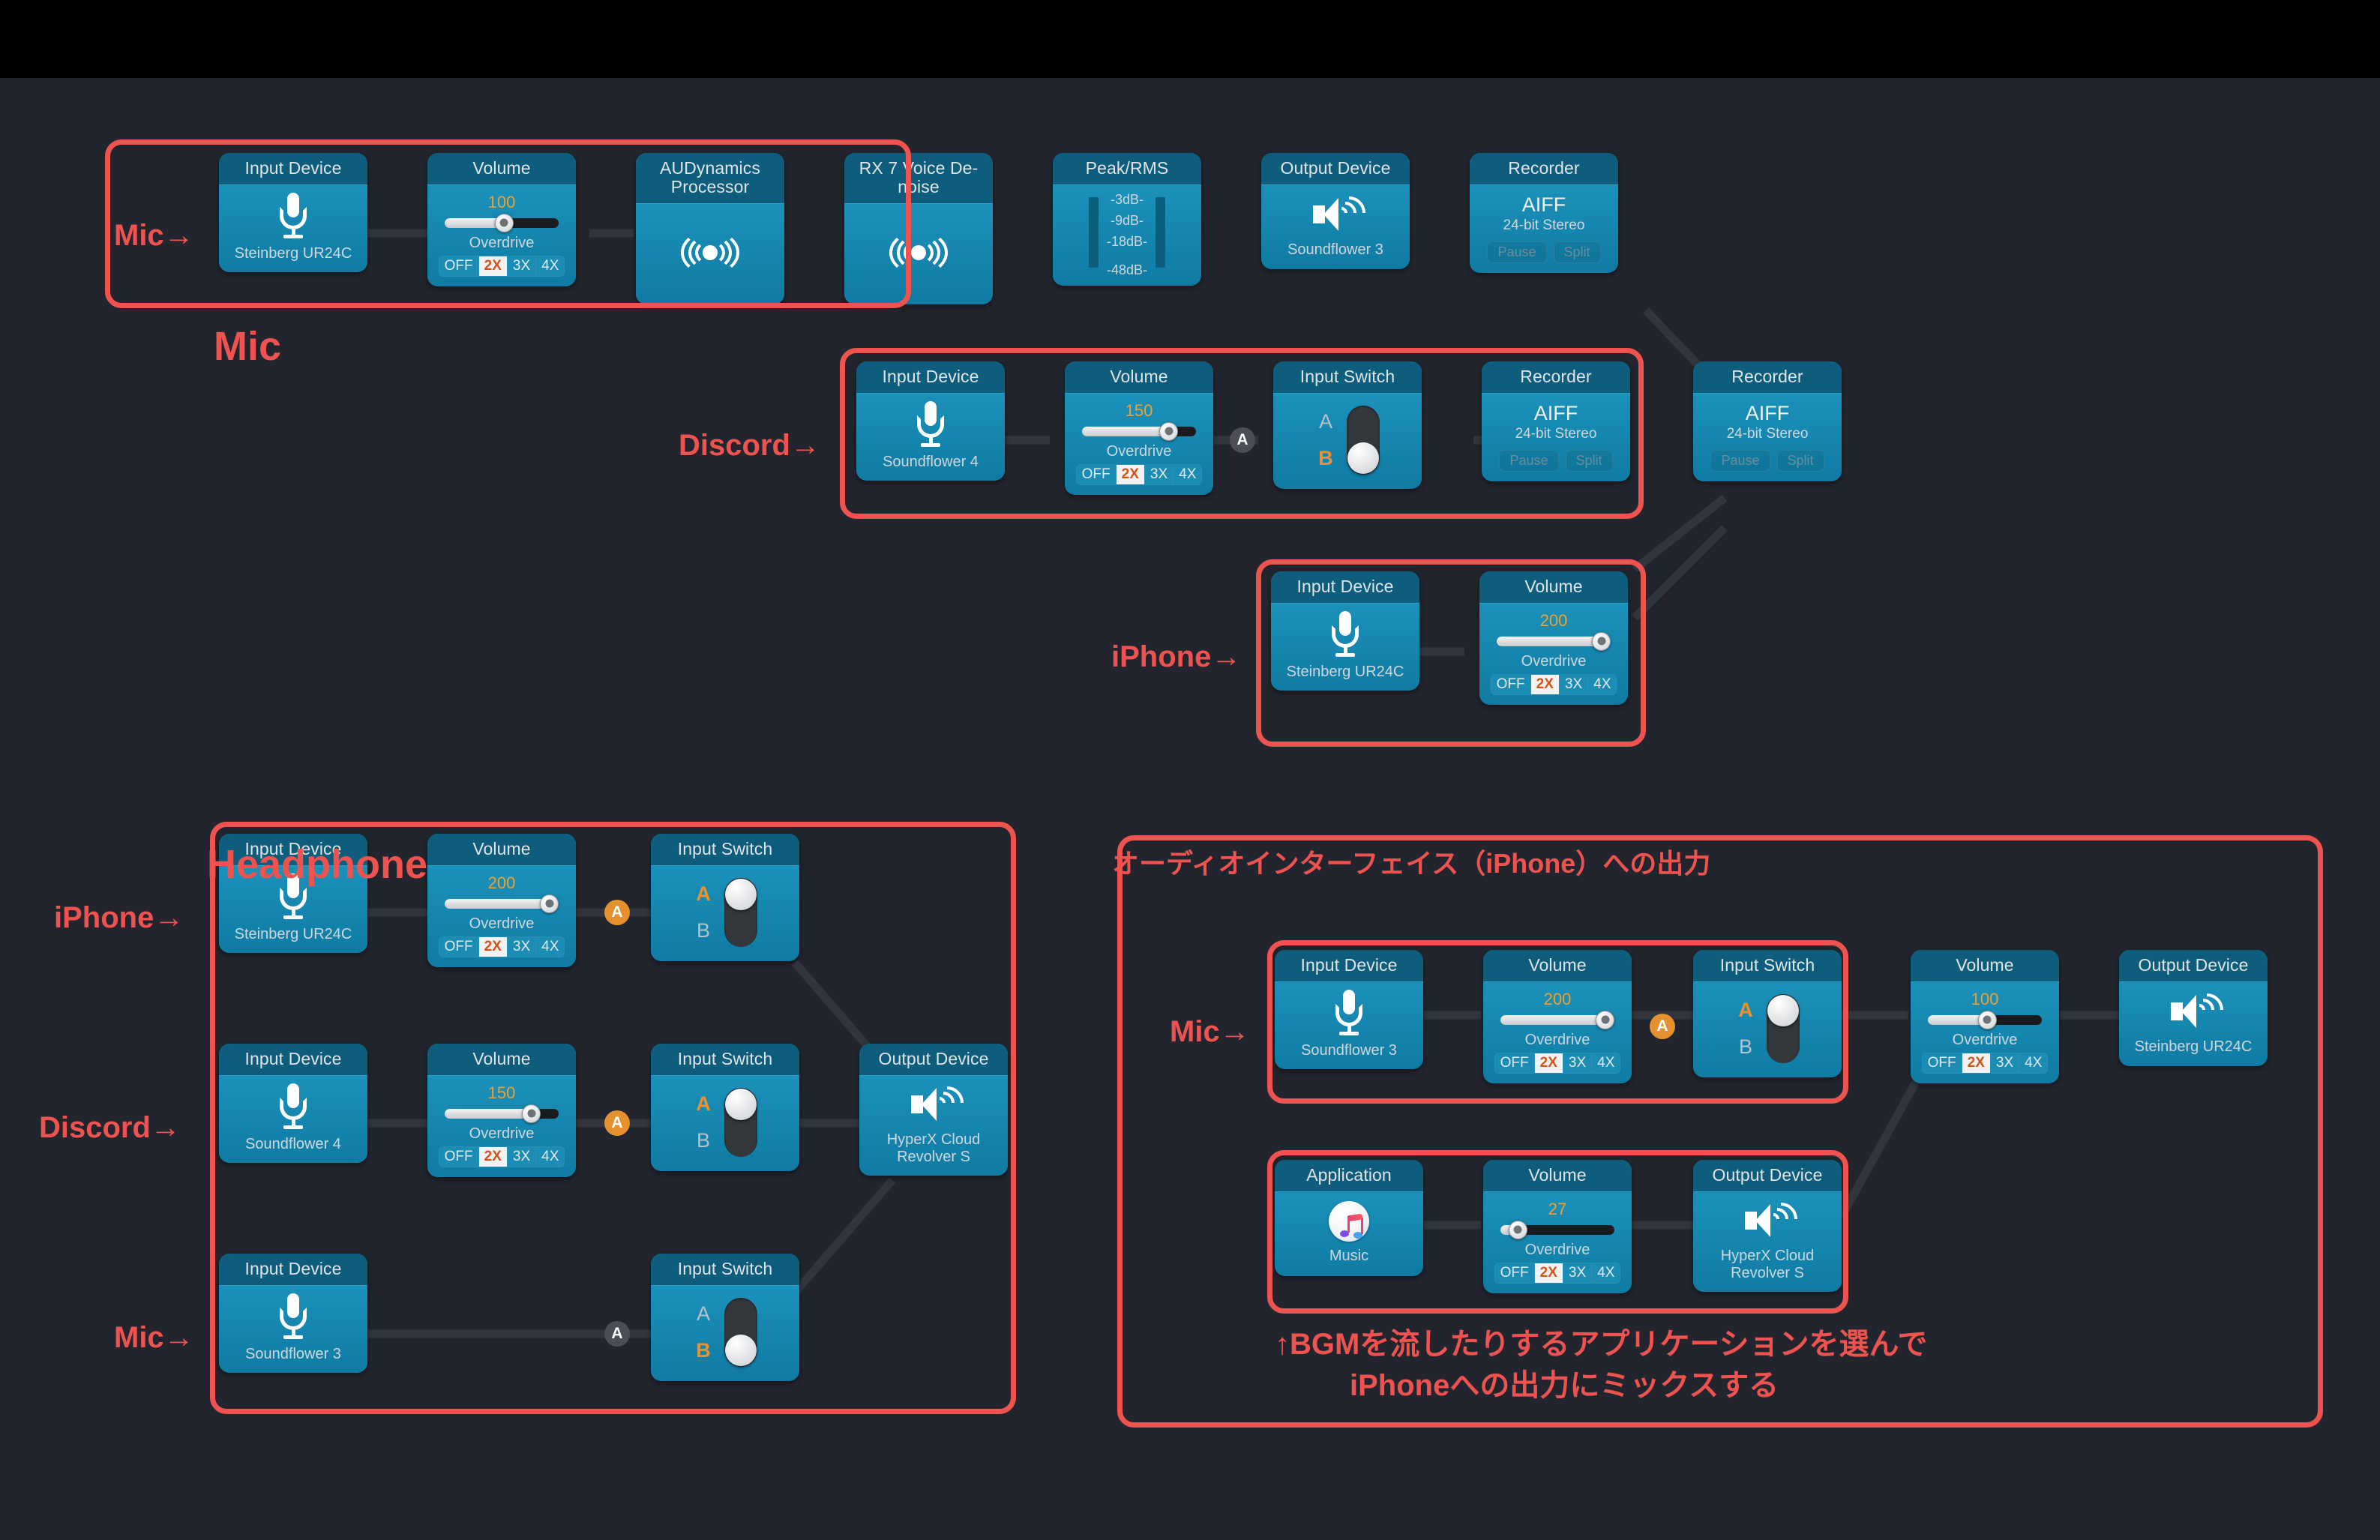 This screenshot has width=2380, height=1540. I want to click on node-rx7-voice-denoise: RX 7 Voice De-noise, so click(918, 228).